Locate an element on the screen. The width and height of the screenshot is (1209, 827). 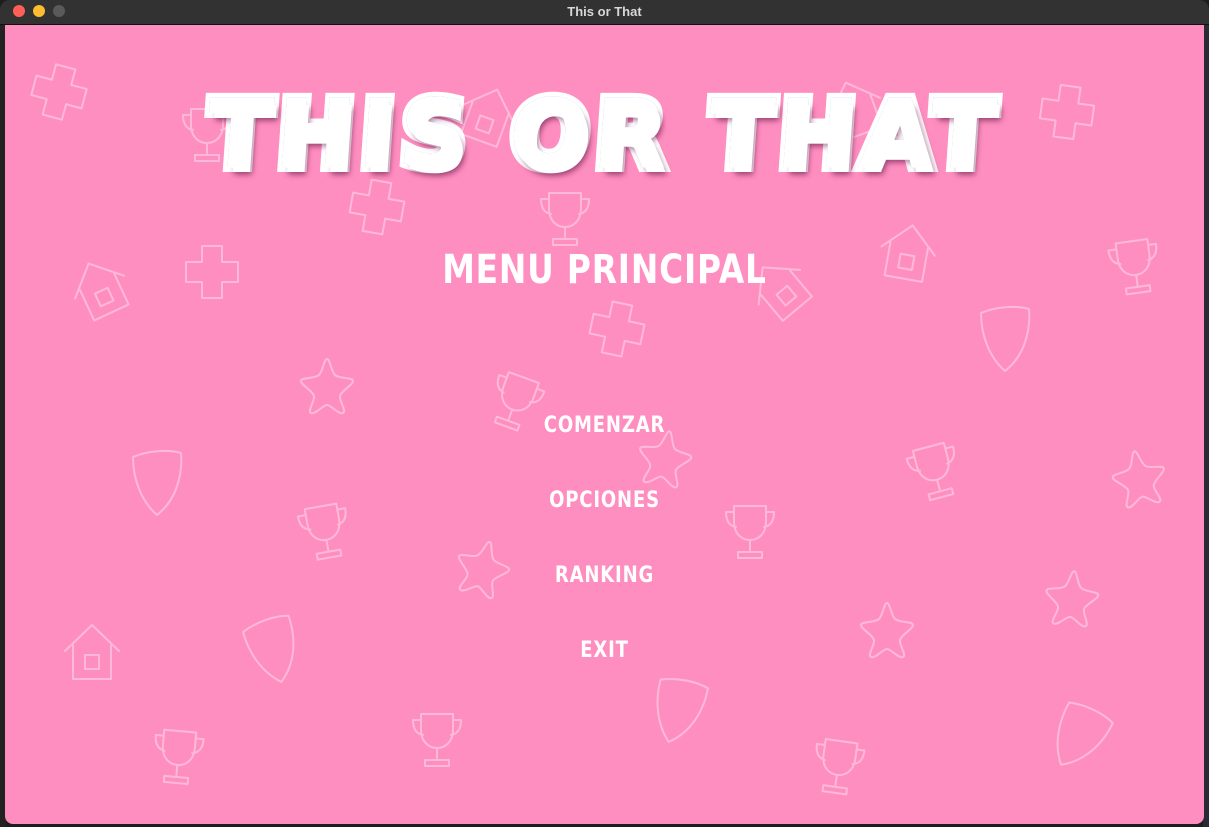
logo-text: THIS OR THAT is located at coordinates (604, 135).